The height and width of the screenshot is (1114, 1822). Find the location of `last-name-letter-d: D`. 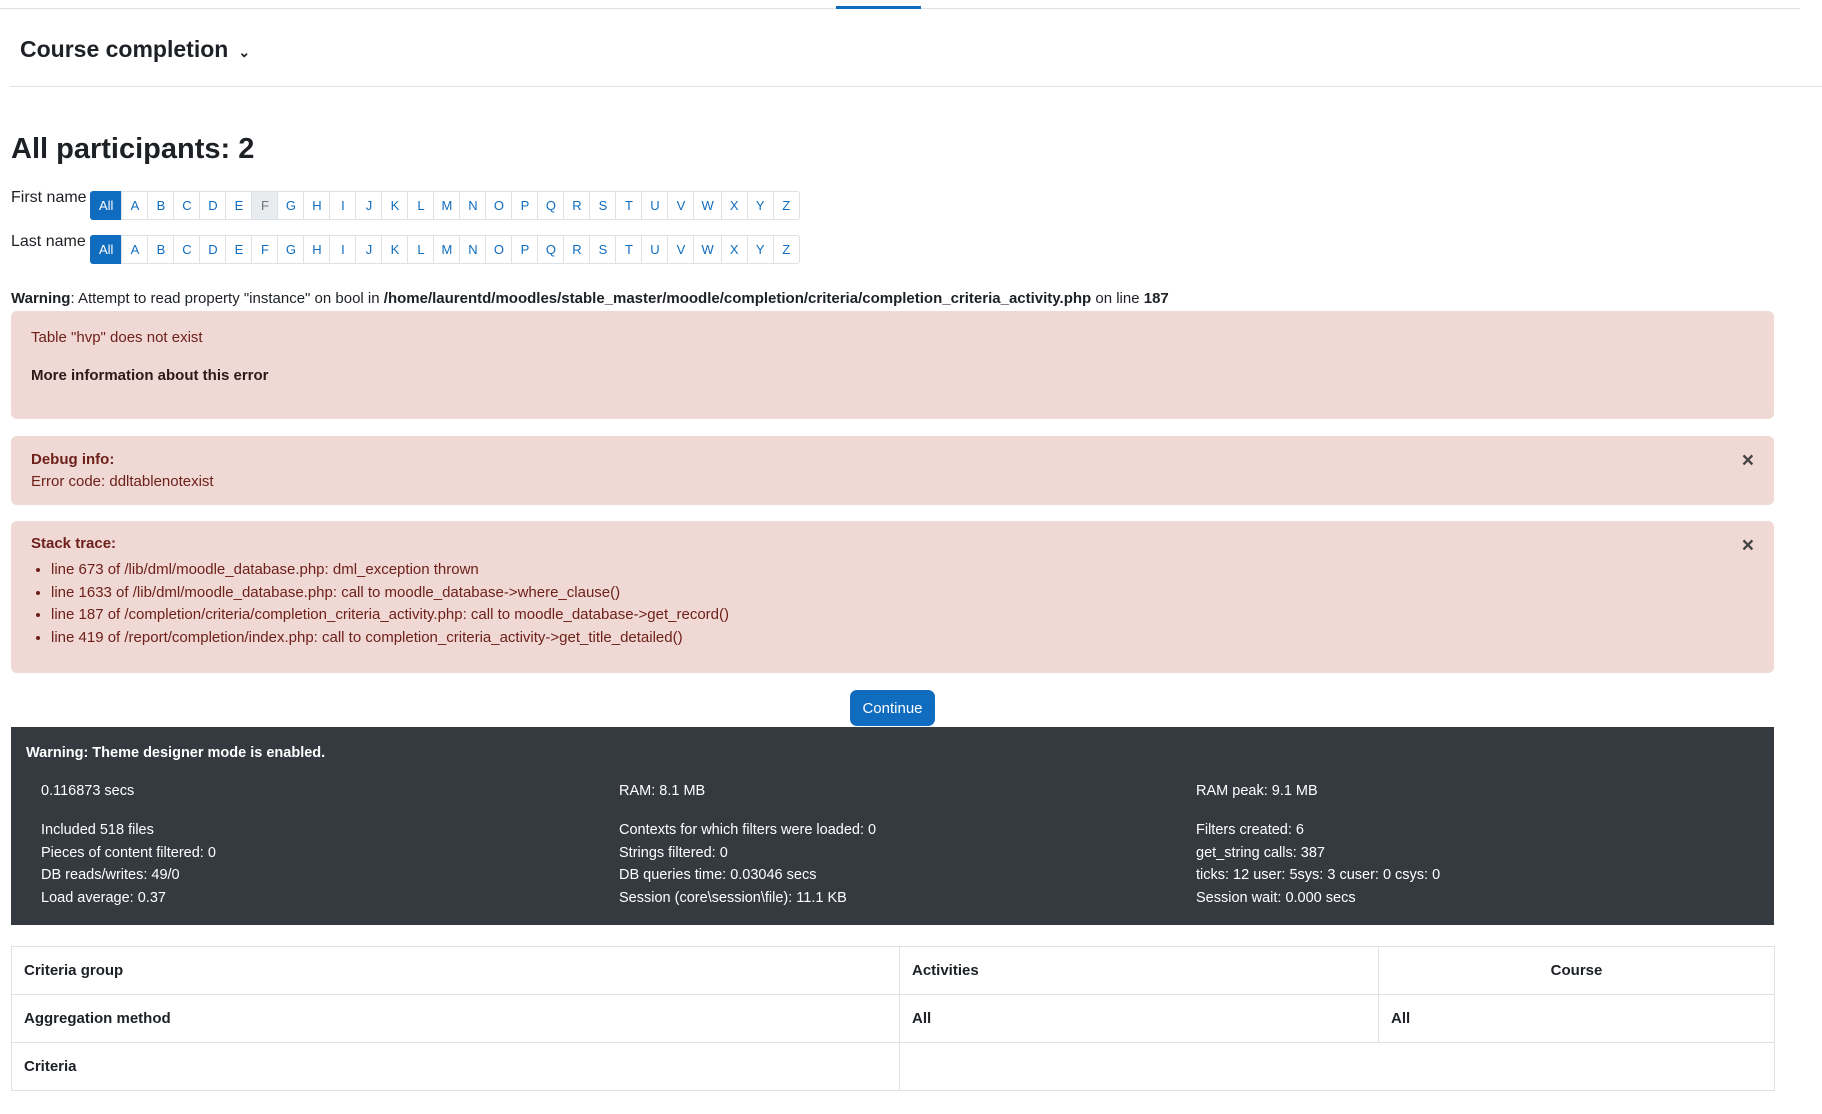

last-name-letter-d: D is located at coordinates (213, 249).